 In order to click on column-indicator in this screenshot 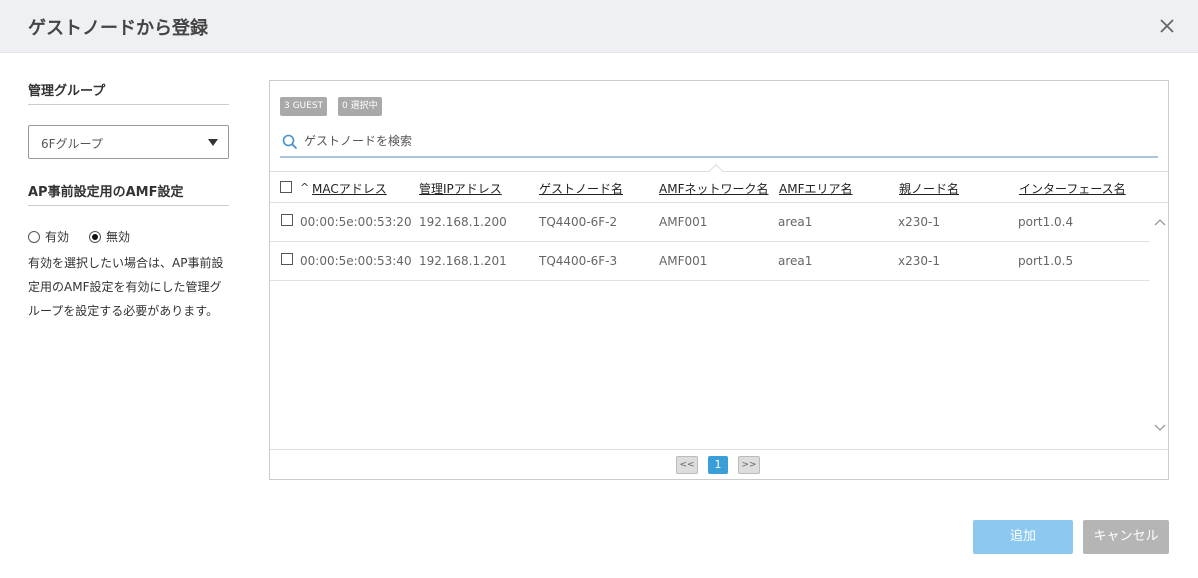, I will do `click(716, 171)`.